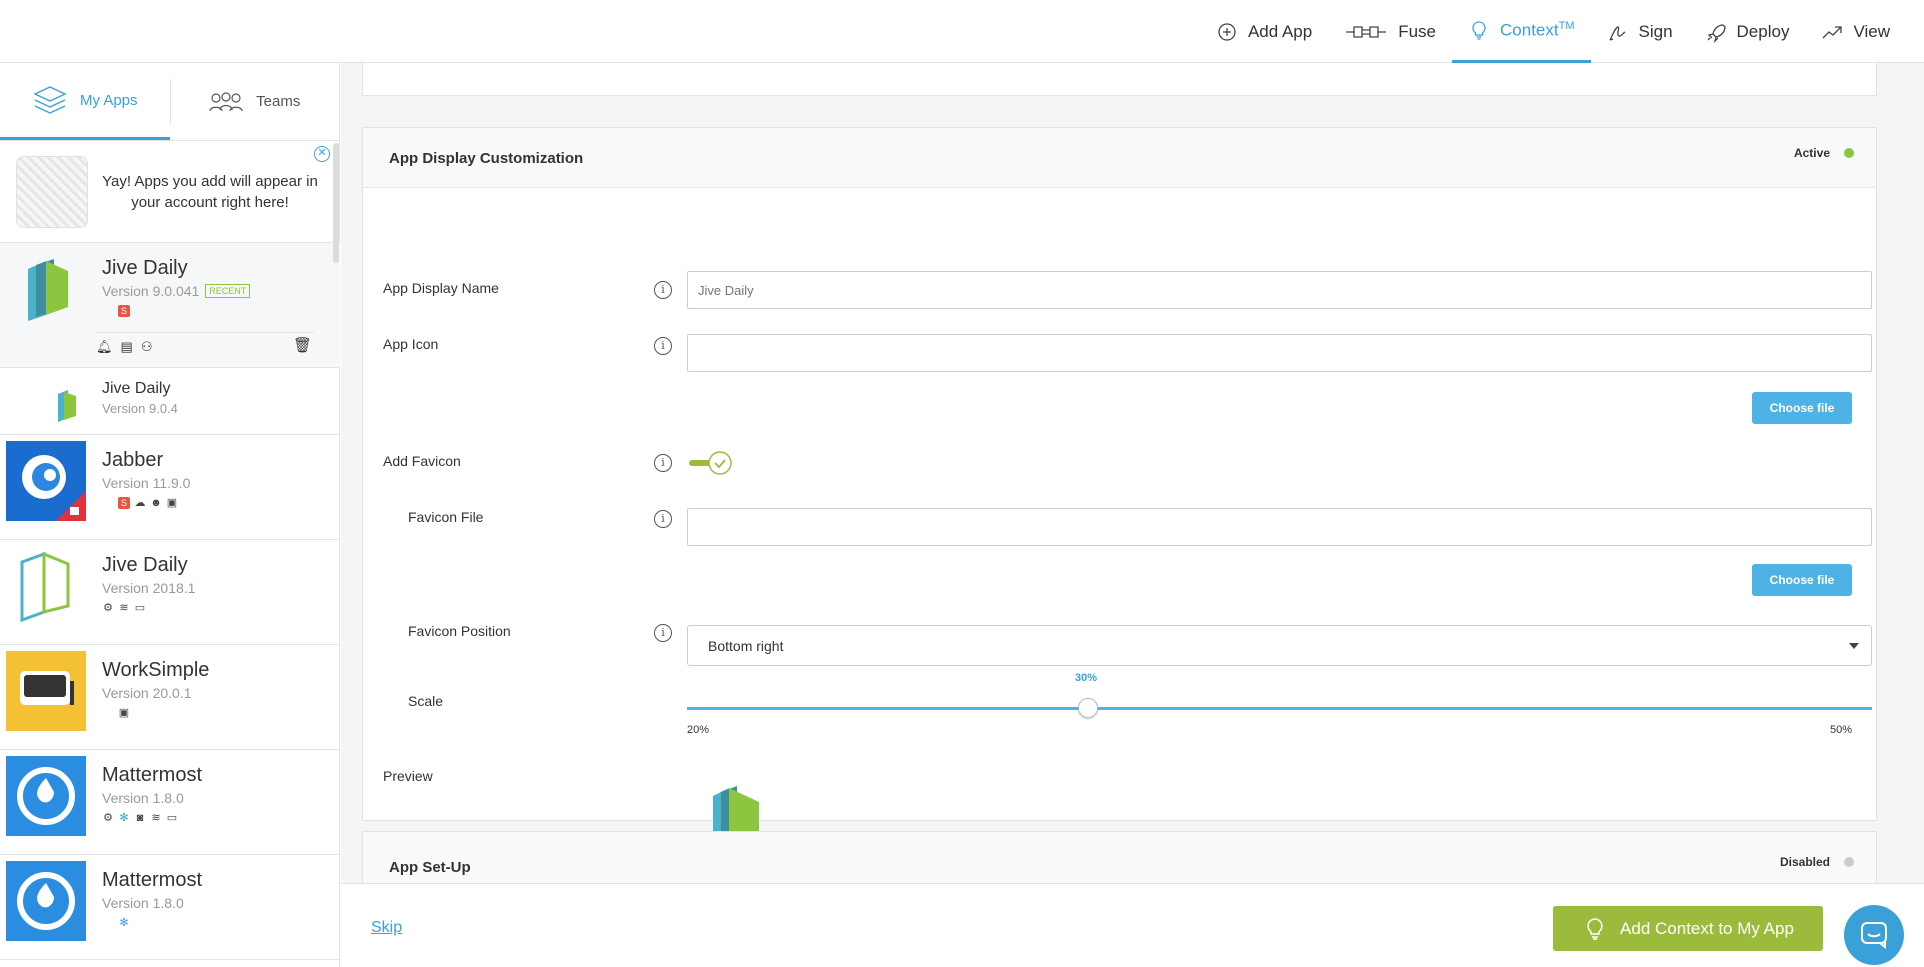  Describe the element at coordinates (104, 347) in the screenshot. I see `bell-icon: 🔔︎` at that location.